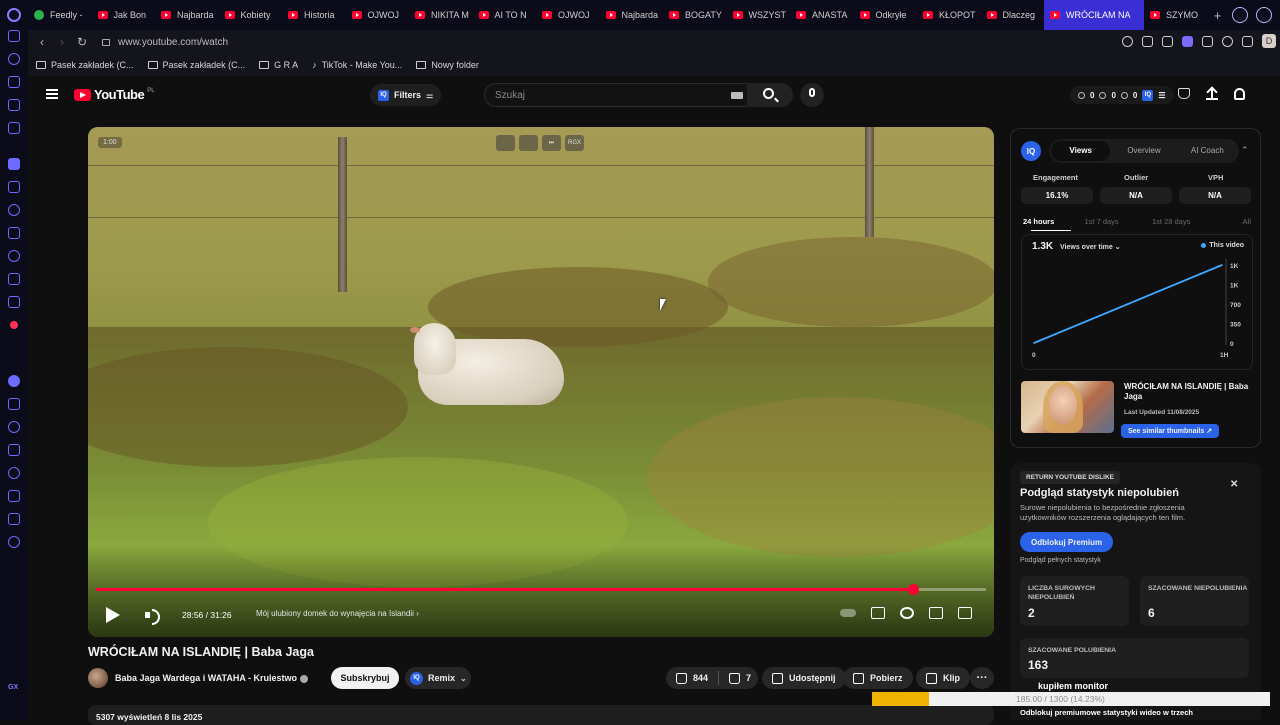 The image size is (1280, 725). What do you see at coordinates (1240, 15) in the screenshot?
I see `search-tabs-icon` at bounding box center [1240, 15].